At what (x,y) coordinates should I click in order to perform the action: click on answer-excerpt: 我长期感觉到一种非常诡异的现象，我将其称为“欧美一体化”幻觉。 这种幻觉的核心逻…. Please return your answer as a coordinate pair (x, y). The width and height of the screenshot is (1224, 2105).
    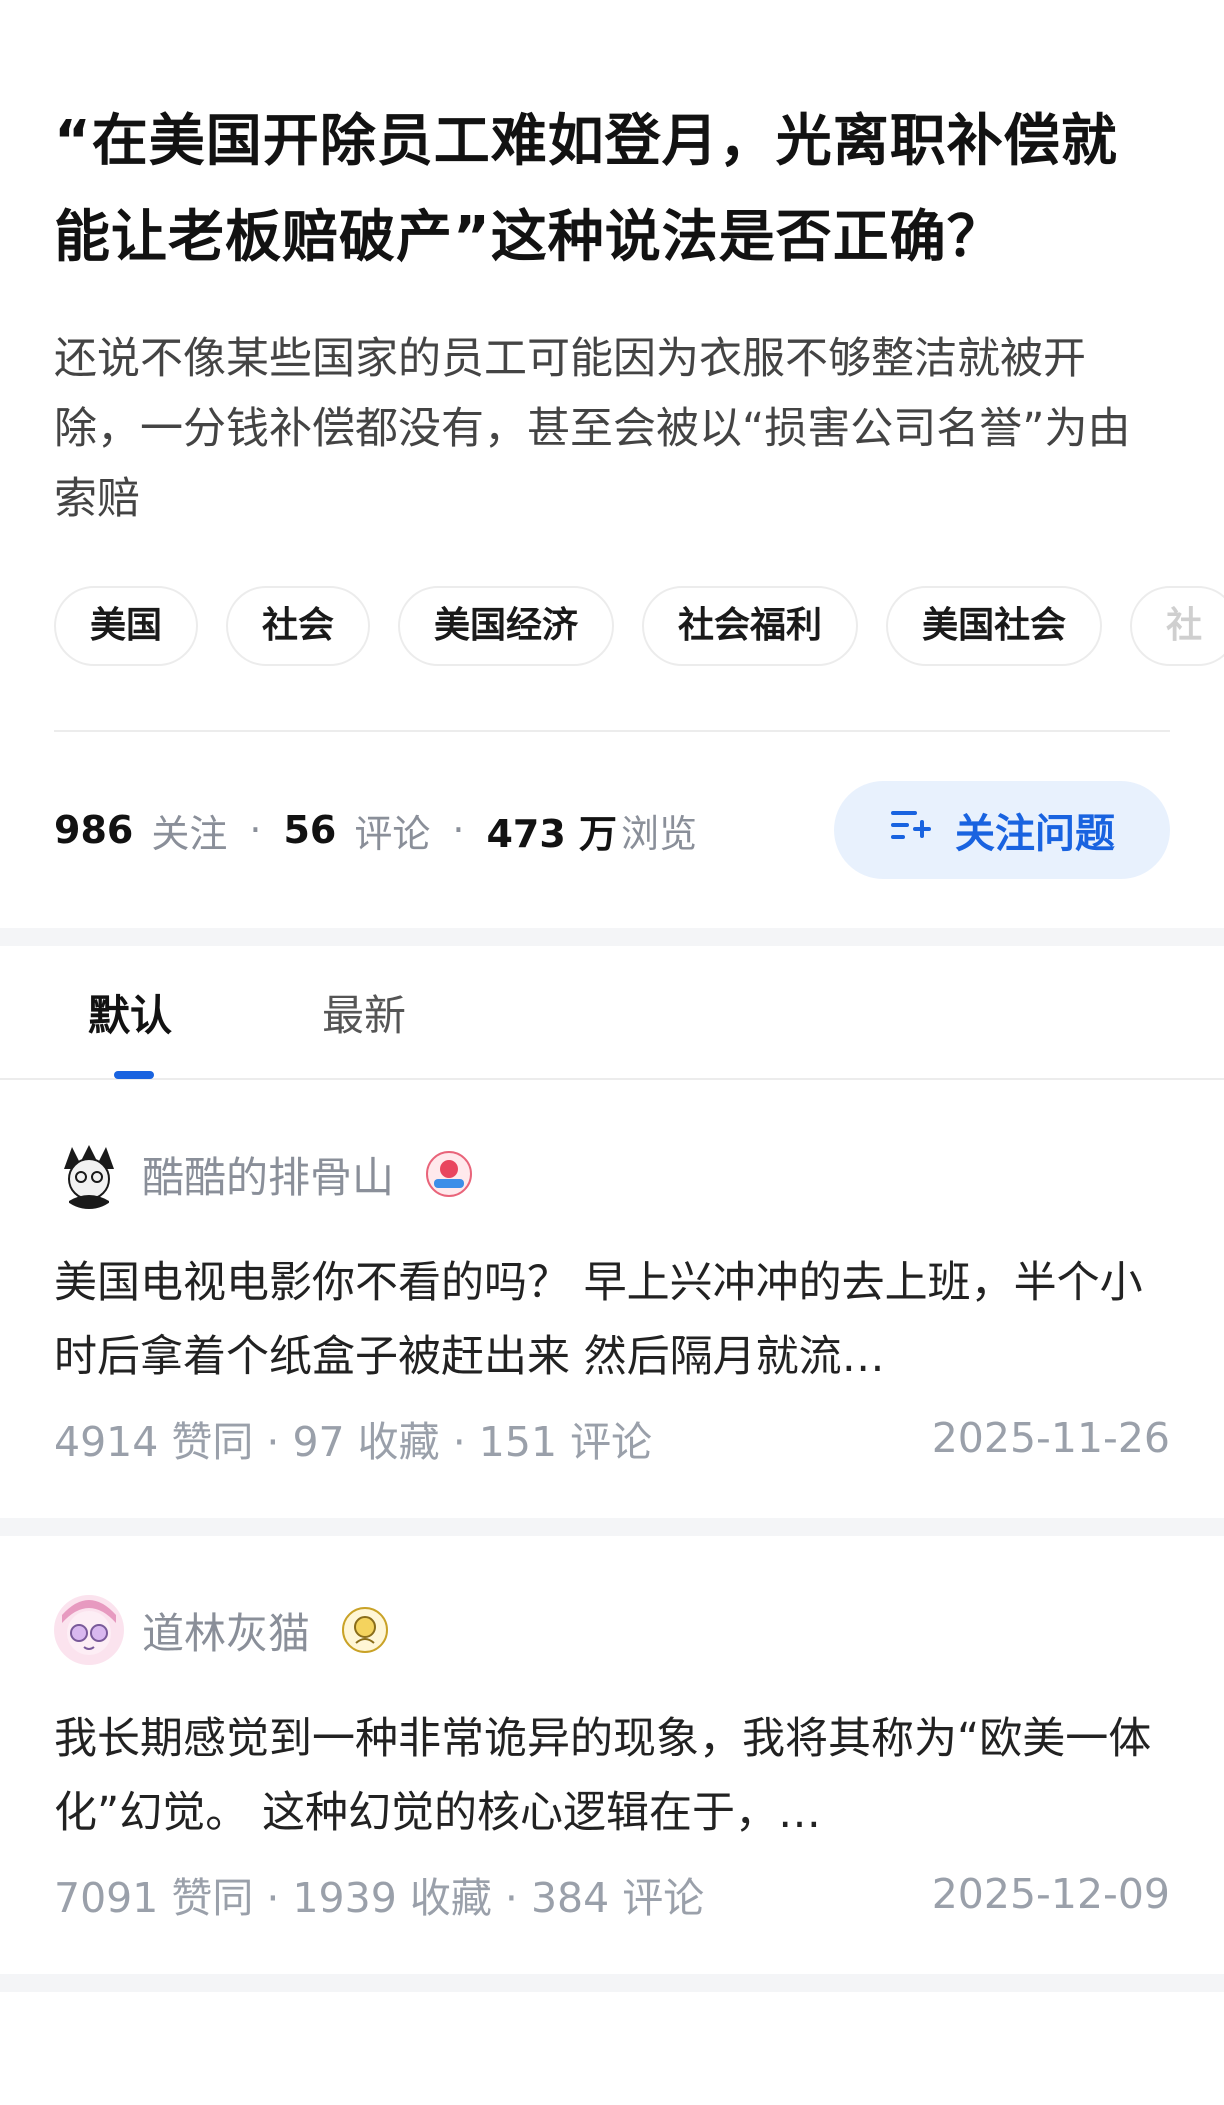
    Looking at the image, I should click on (612, 1776).